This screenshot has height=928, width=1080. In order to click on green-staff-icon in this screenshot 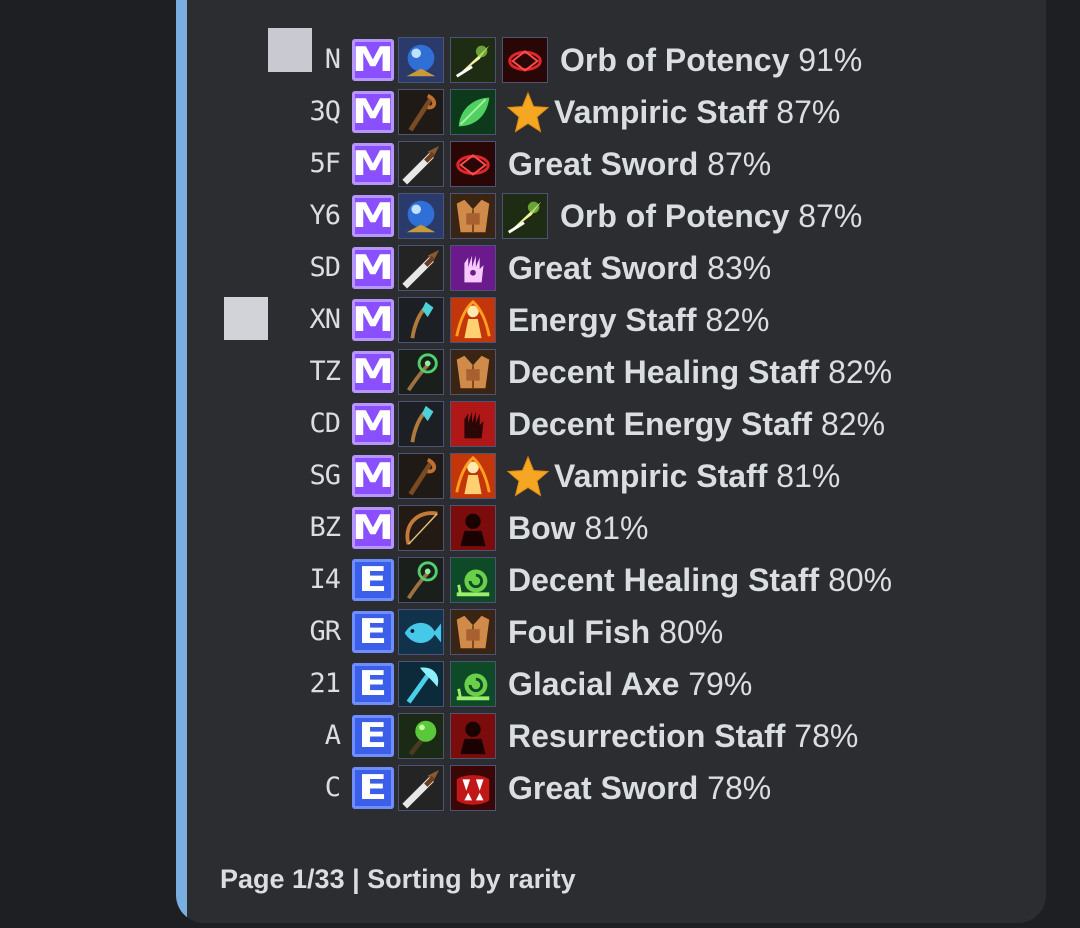, I will do `click(421, 580)`.